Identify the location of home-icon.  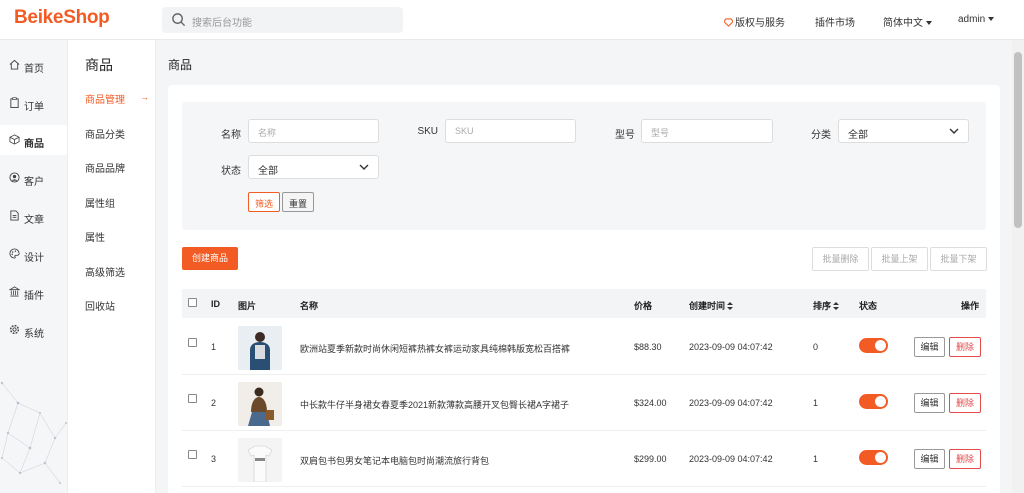
(14, 64).